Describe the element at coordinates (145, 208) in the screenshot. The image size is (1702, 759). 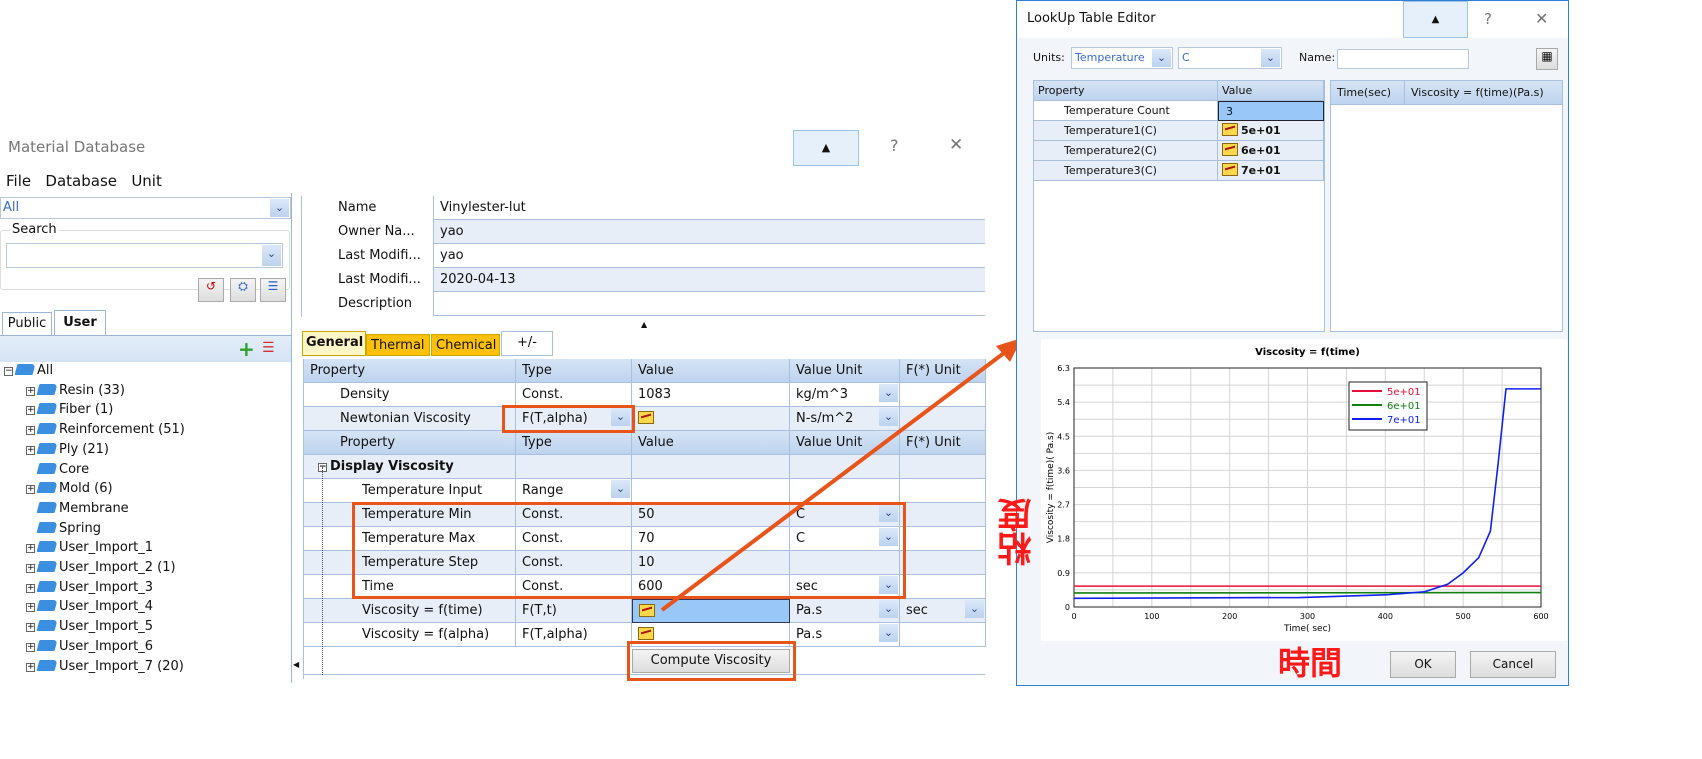
I see `category-filter: All ⌄` at that location.